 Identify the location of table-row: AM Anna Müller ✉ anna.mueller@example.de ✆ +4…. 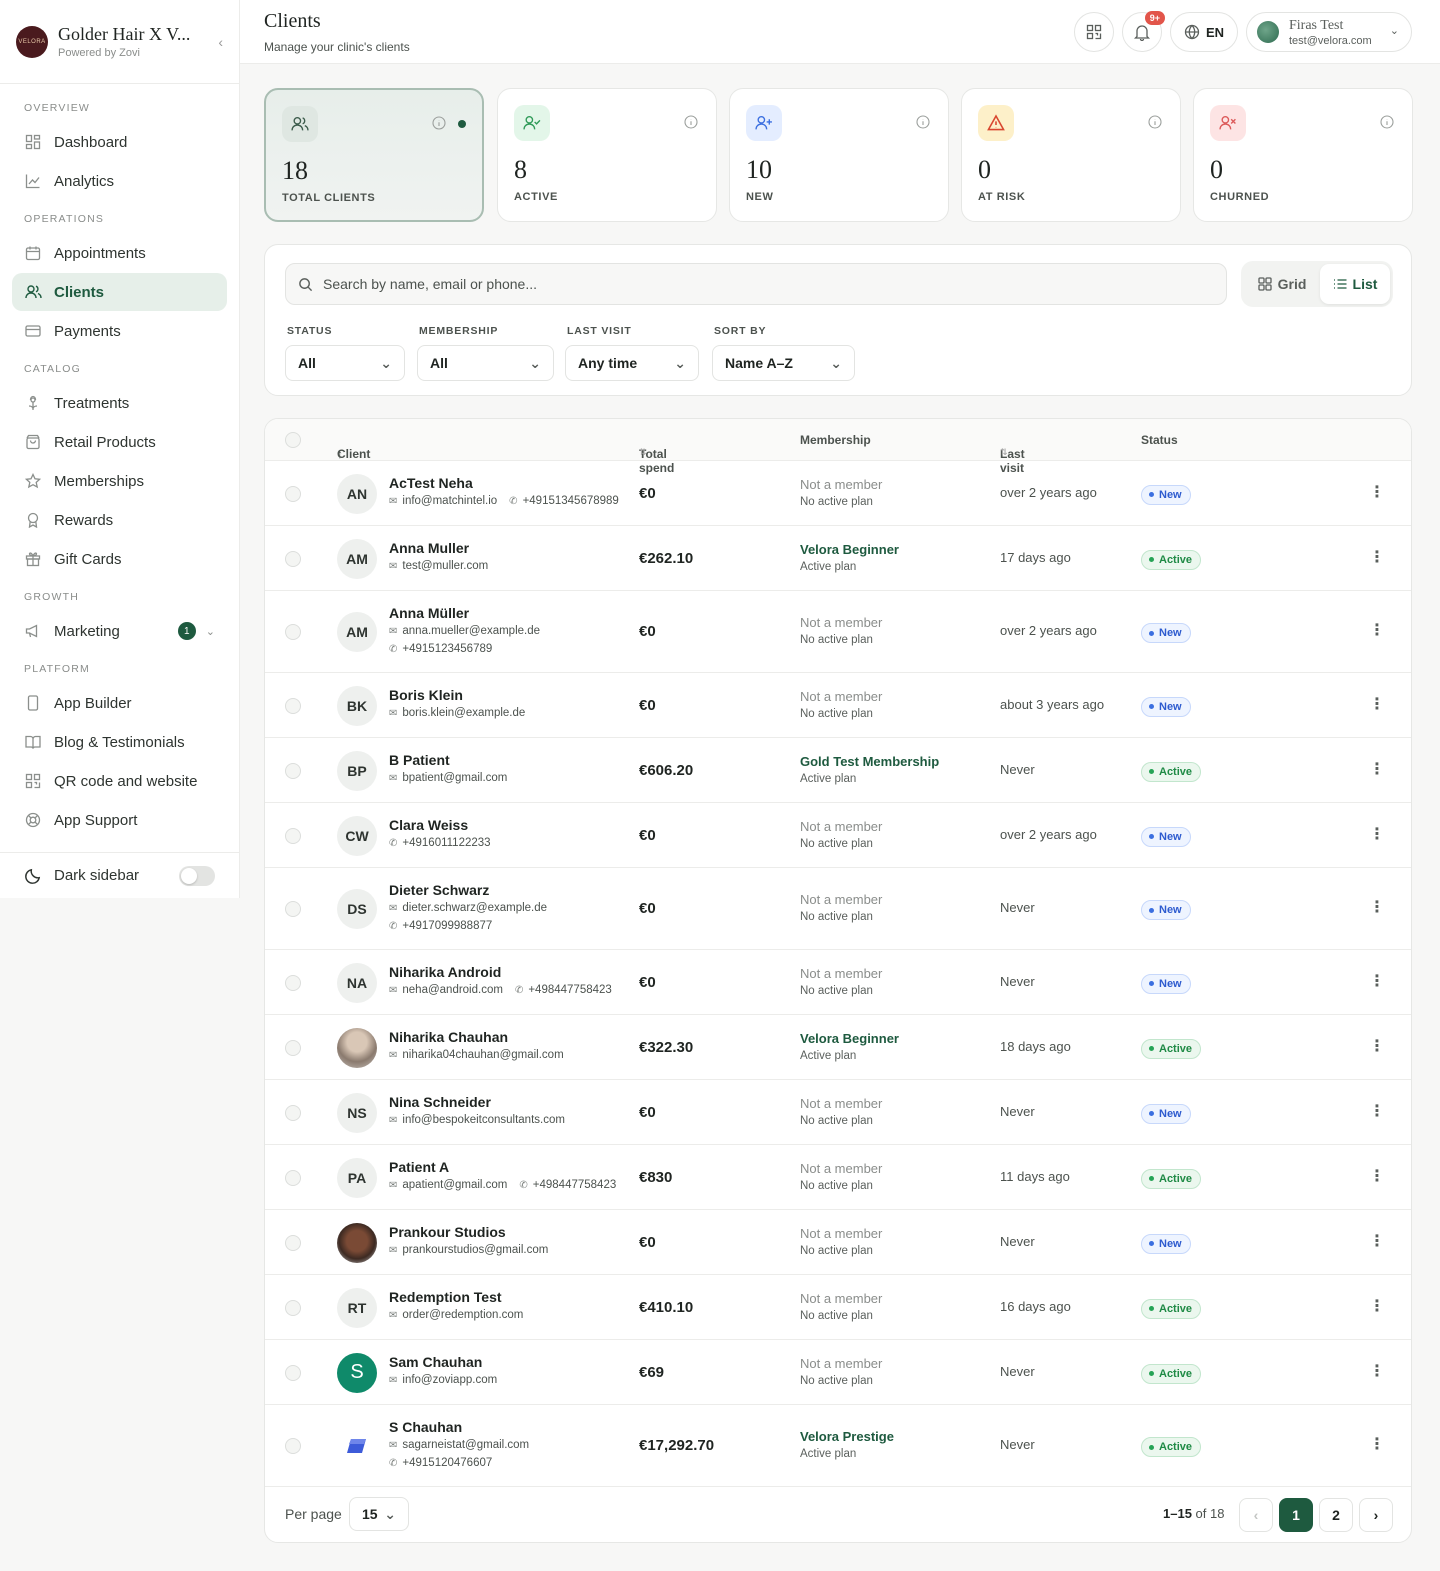
(838, 632).